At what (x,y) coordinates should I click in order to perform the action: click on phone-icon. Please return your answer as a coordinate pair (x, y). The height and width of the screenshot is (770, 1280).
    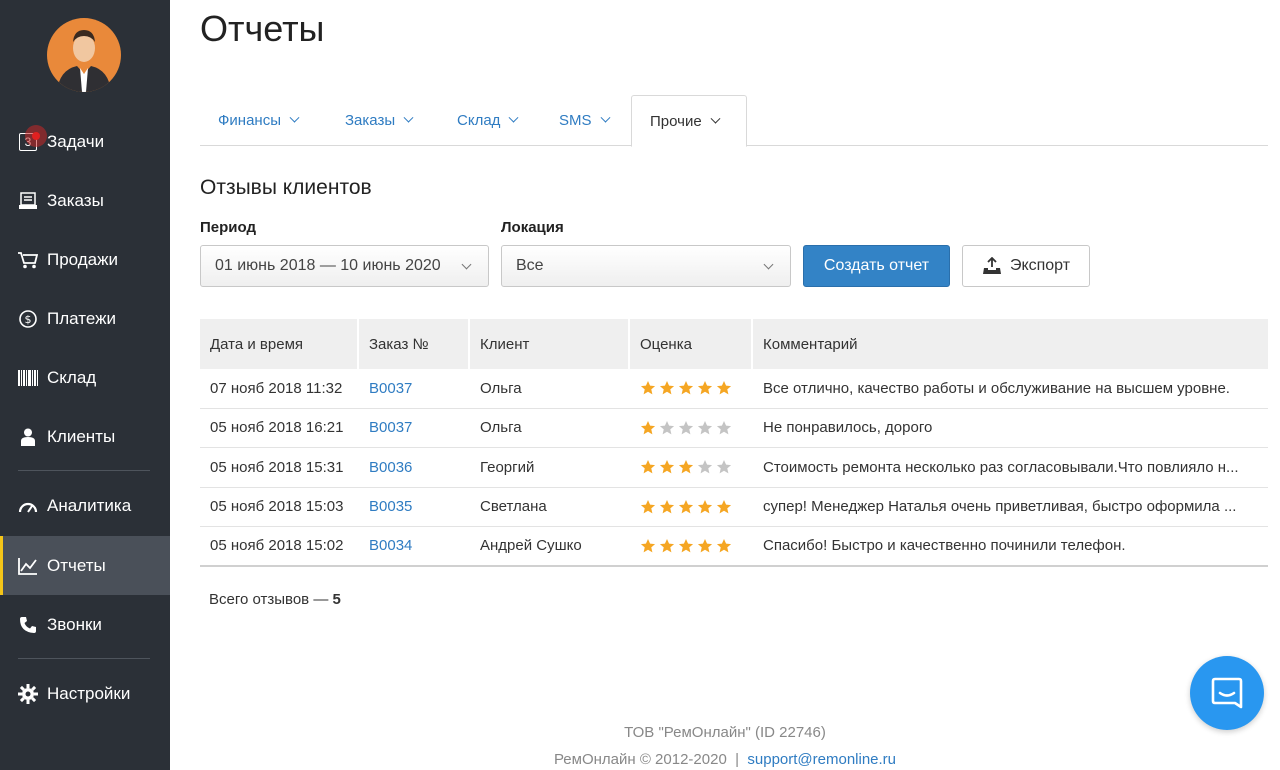
    Looking at the image, I should click on (28, 625).